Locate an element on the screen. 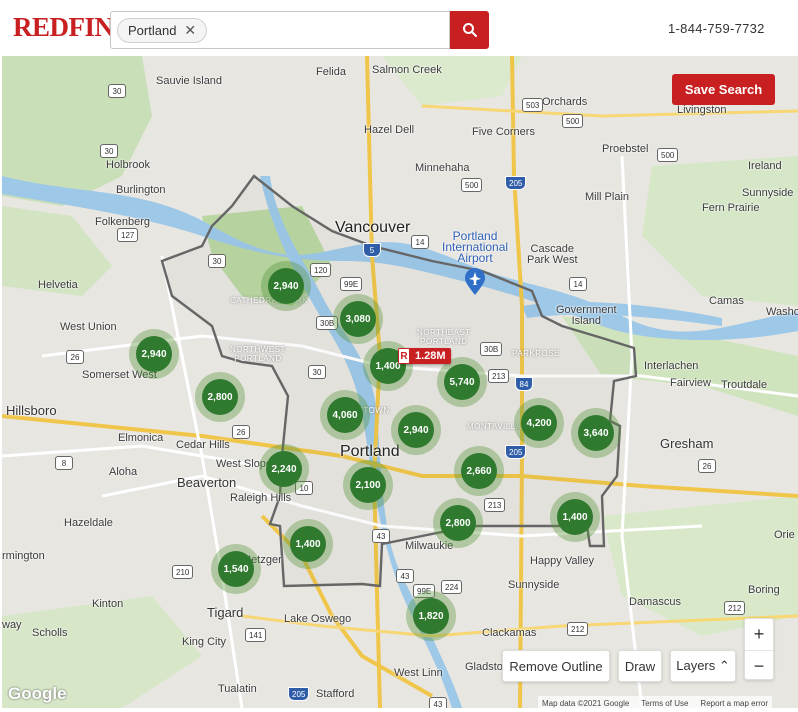 The image size is (798, 712). place-label: West Linn is located at coordinates (418, 673).